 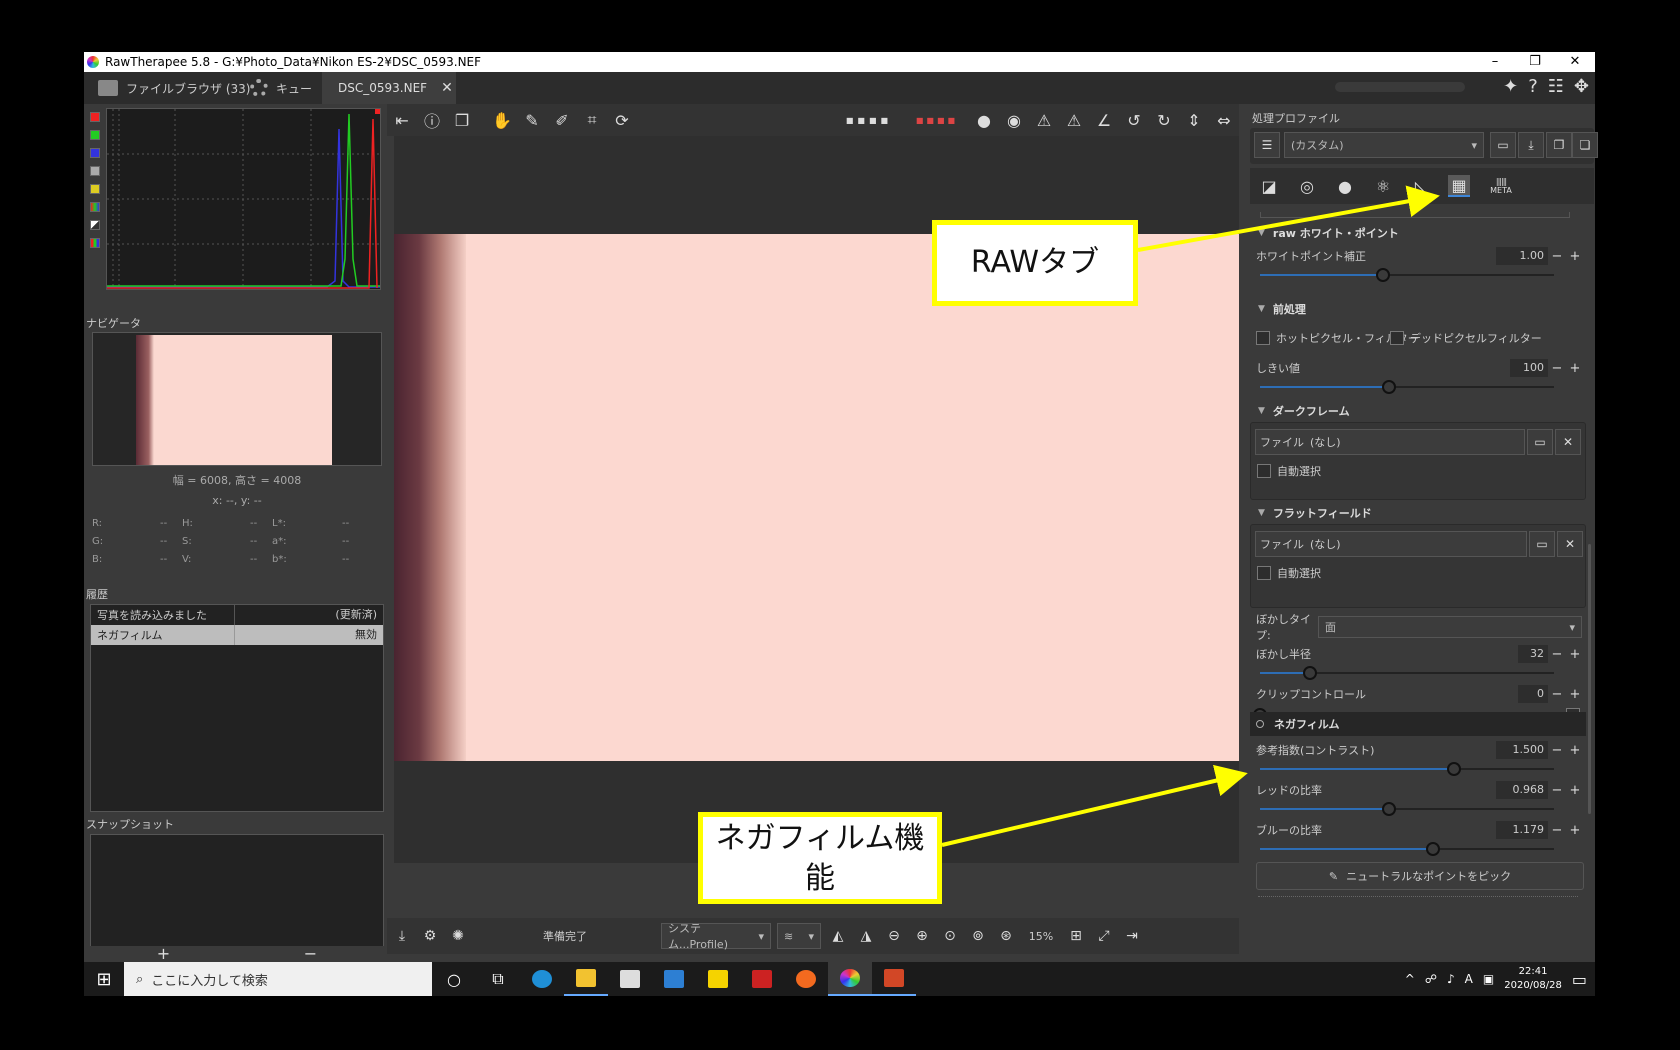 I want to click on network-icon: ☍, so click(x=1431, y=979).